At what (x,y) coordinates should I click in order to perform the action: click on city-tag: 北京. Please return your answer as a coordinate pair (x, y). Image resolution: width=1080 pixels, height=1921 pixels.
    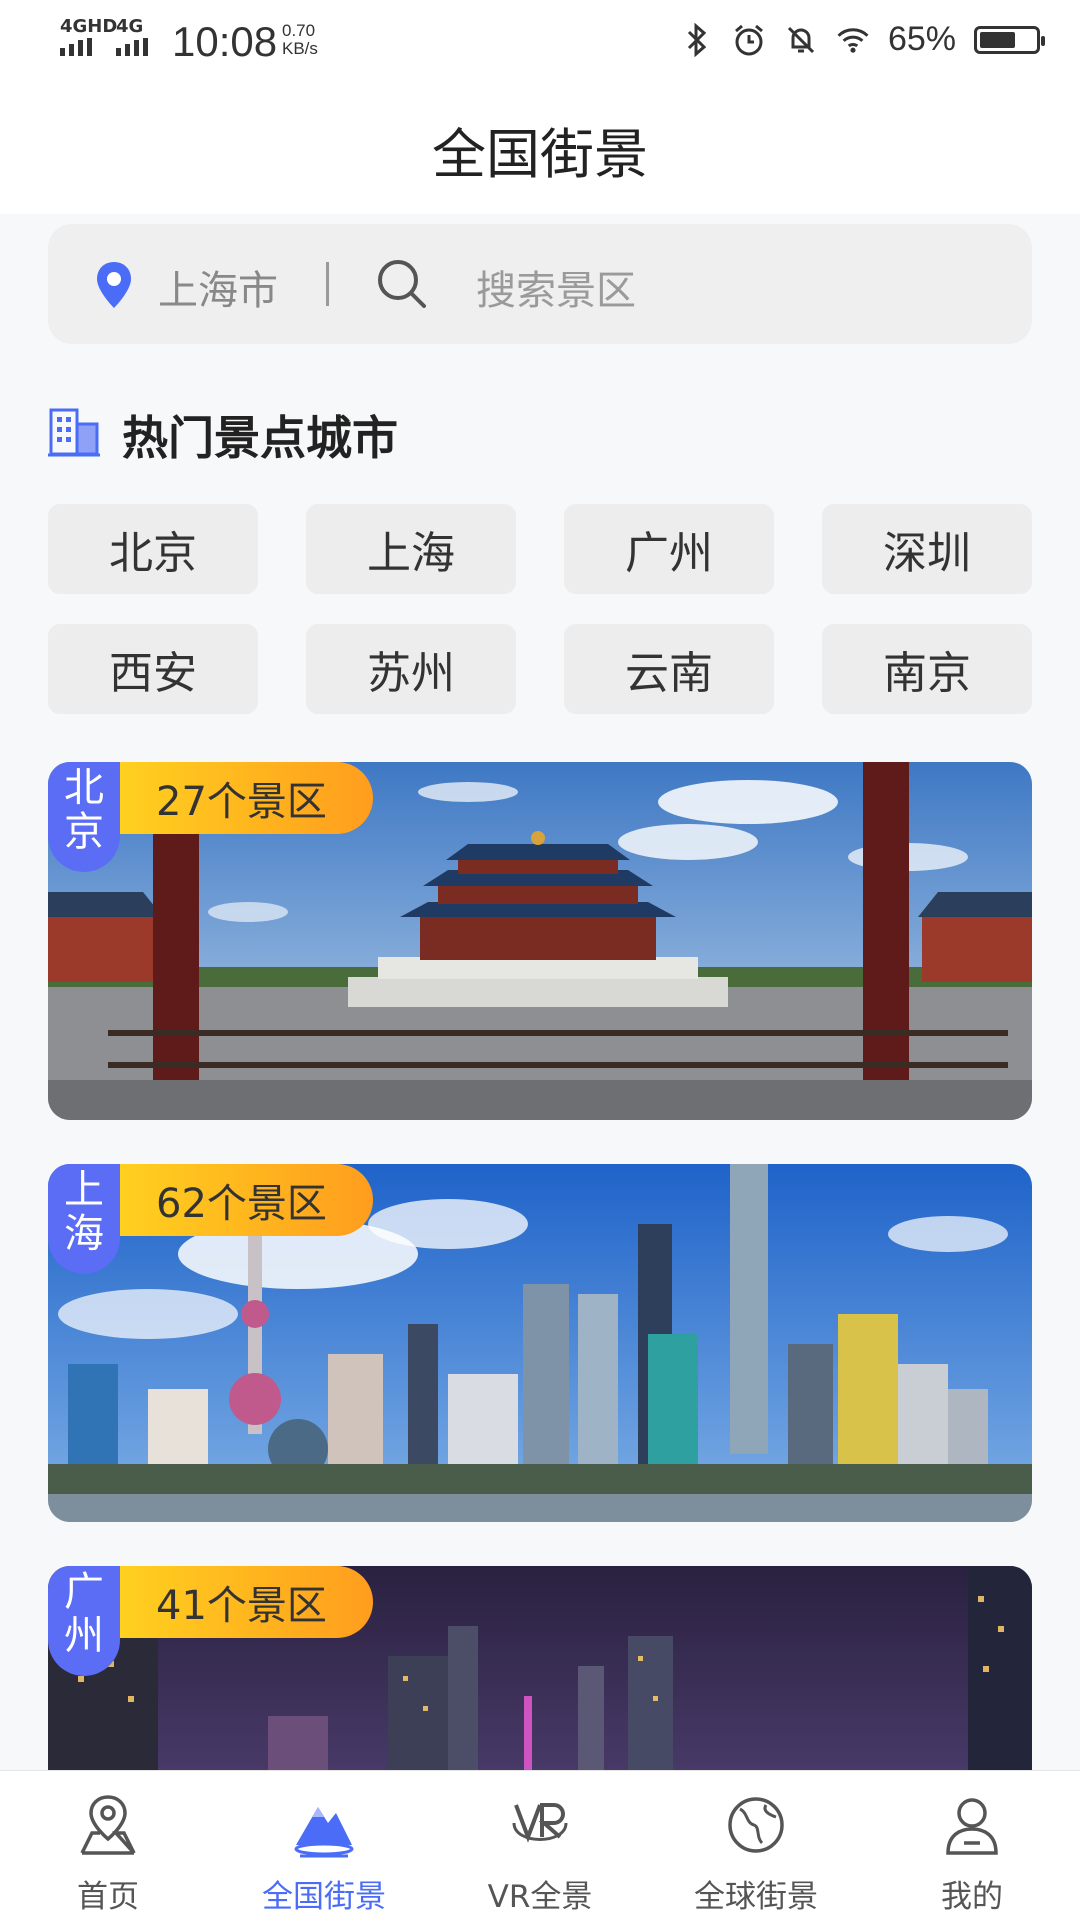
    Looking at the image, I should click on (84, 817).